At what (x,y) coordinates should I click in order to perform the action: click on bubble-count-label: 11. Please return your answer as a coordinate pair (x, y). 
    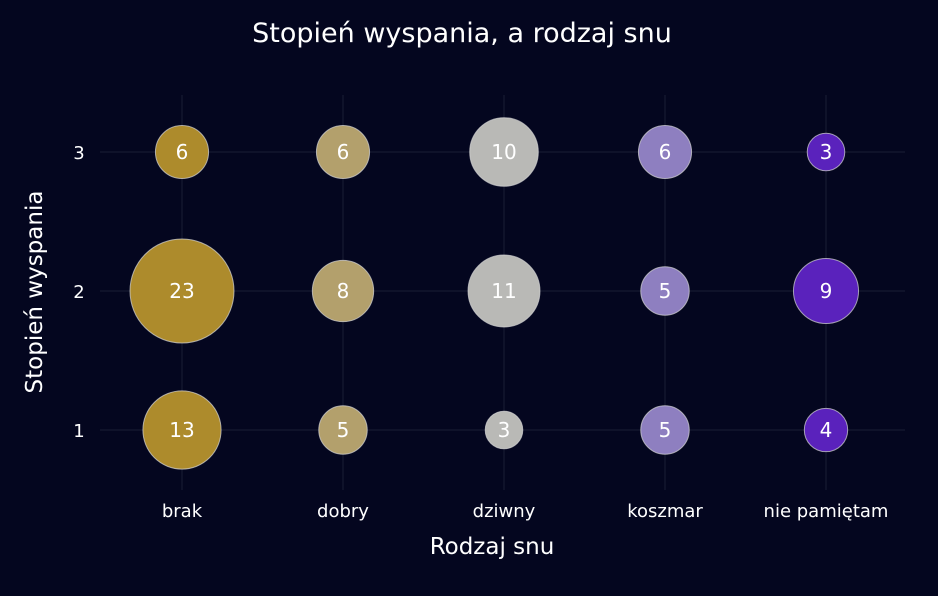
    Looking at the image, I should click on (503, 291).